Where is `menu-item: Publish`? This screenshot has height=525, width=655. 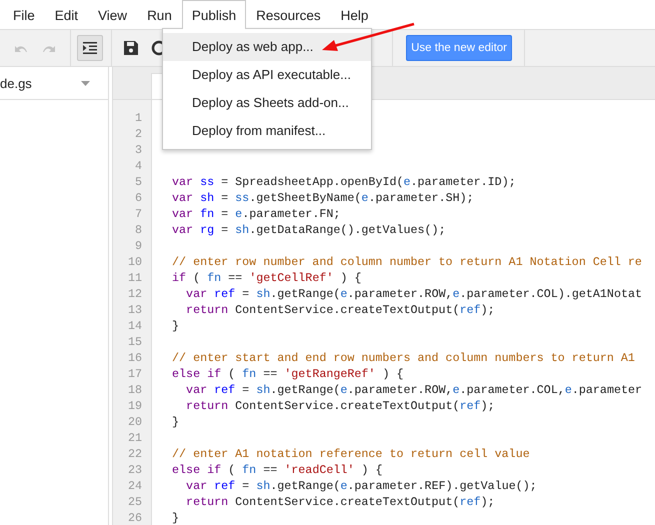 menu-item: Publish is located at coordinates (214, 14).